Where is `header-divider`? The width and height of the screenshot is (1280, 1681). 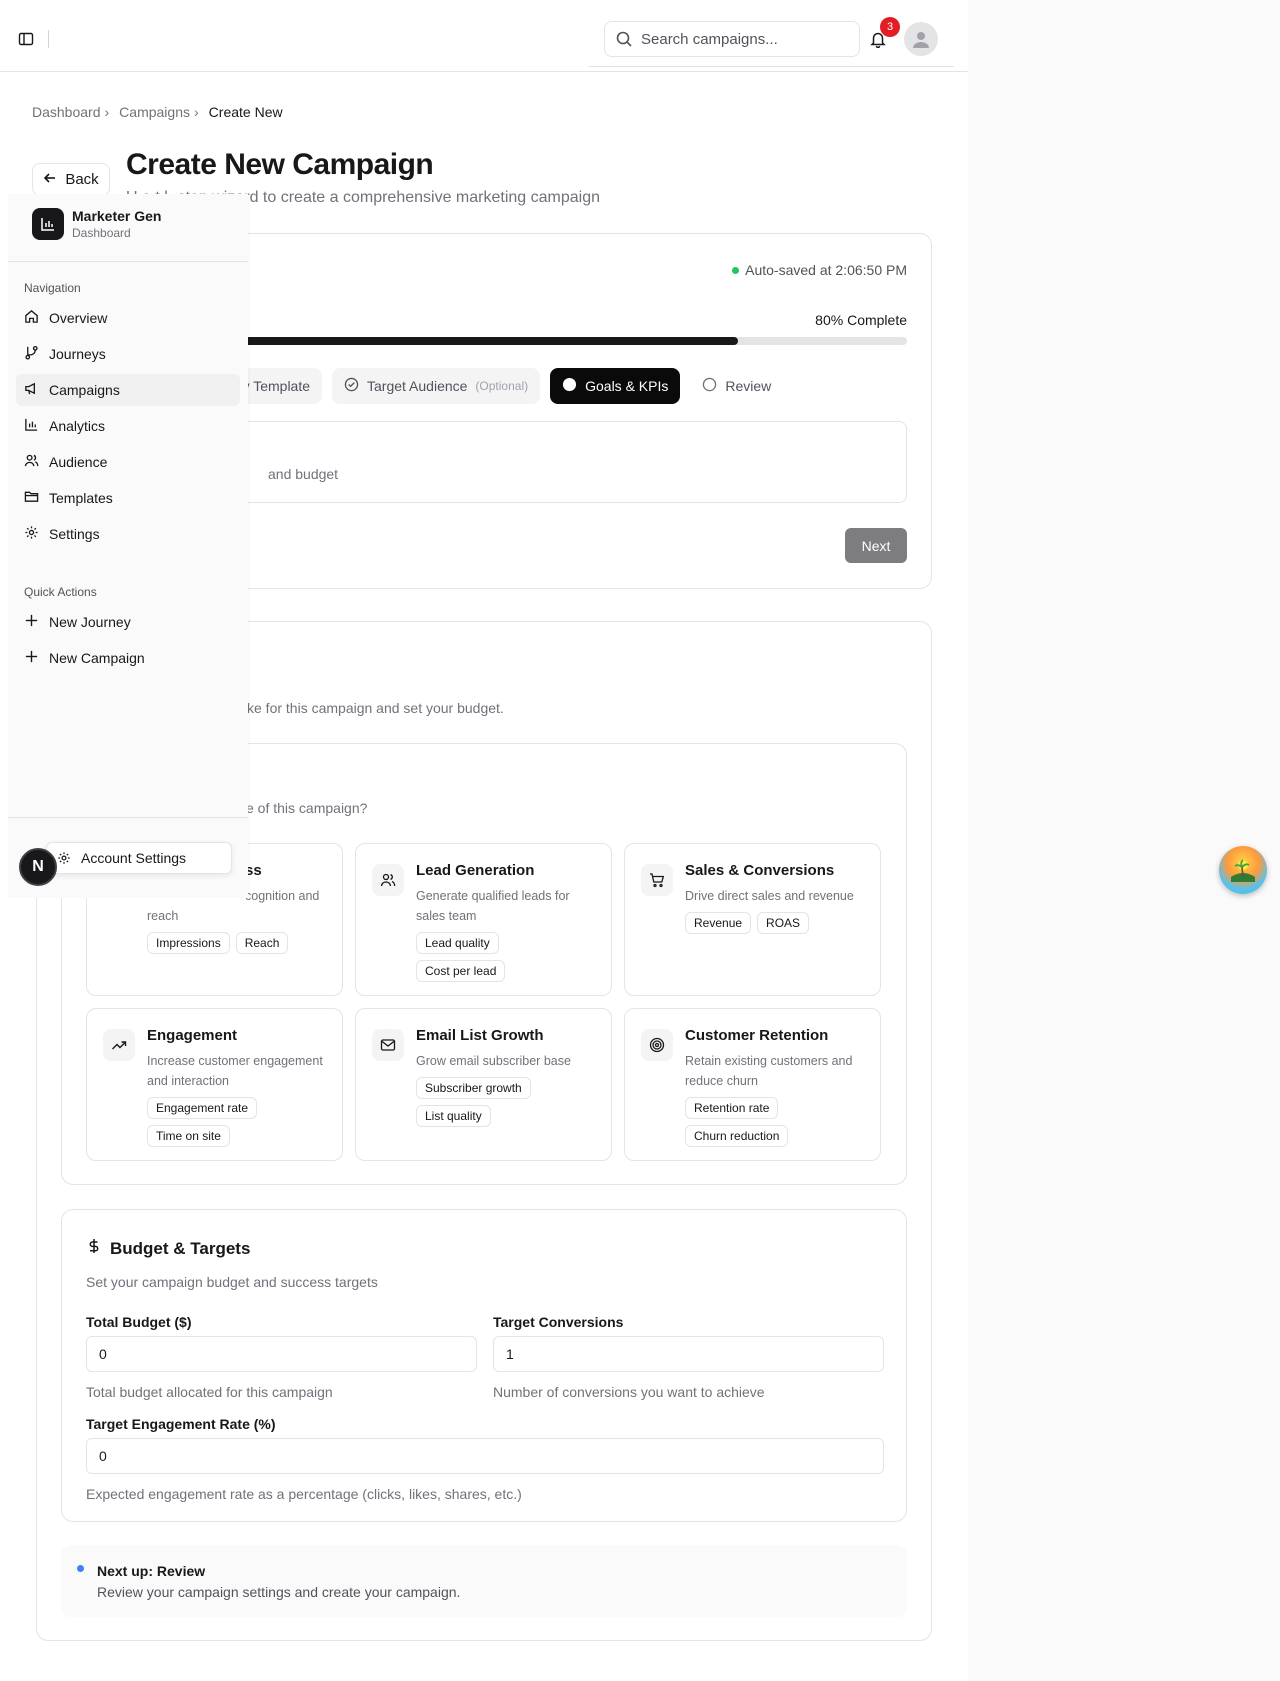 header-divider is located at coordinates (48, 39).